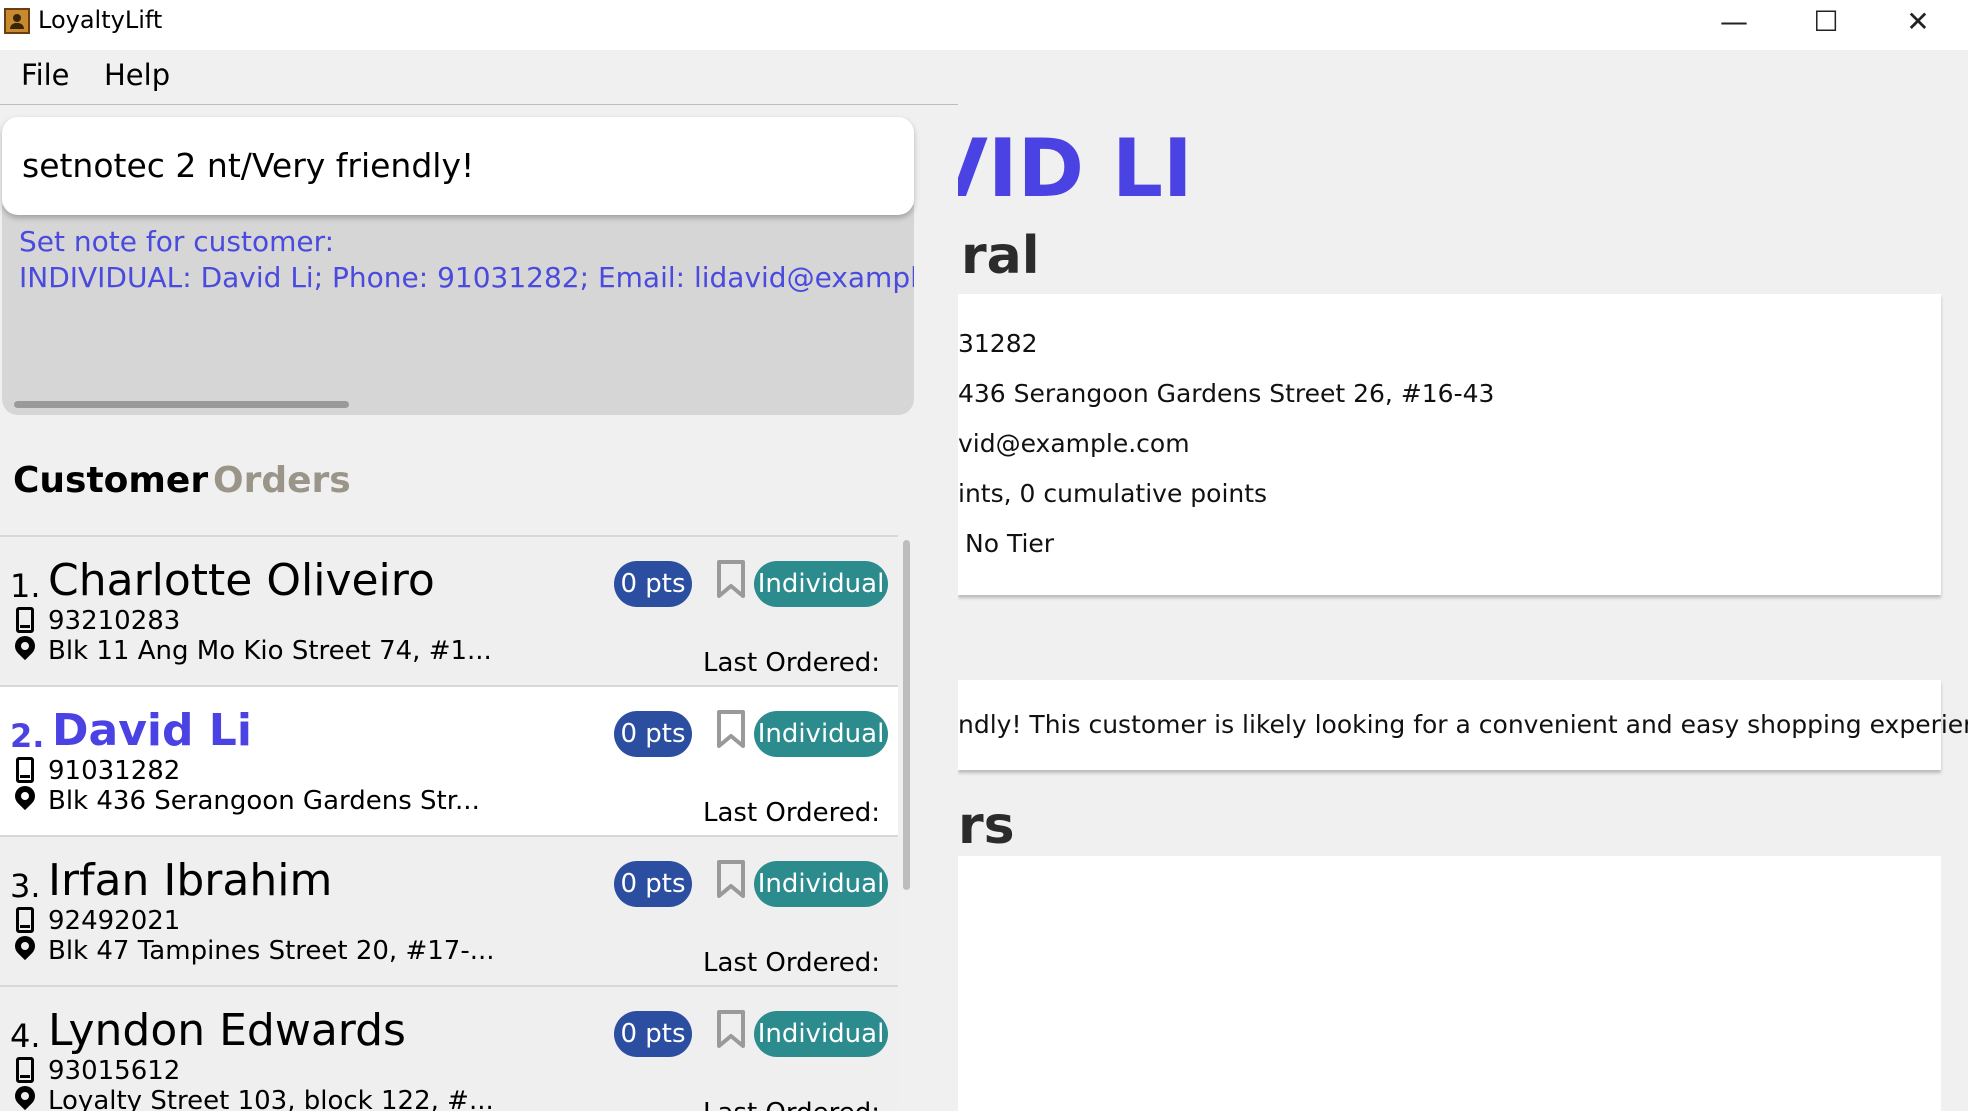  What do you see at coordinates (27, 736) in the screenshot?
I see `customer-index: 2.` at bounding box center [27, 736].